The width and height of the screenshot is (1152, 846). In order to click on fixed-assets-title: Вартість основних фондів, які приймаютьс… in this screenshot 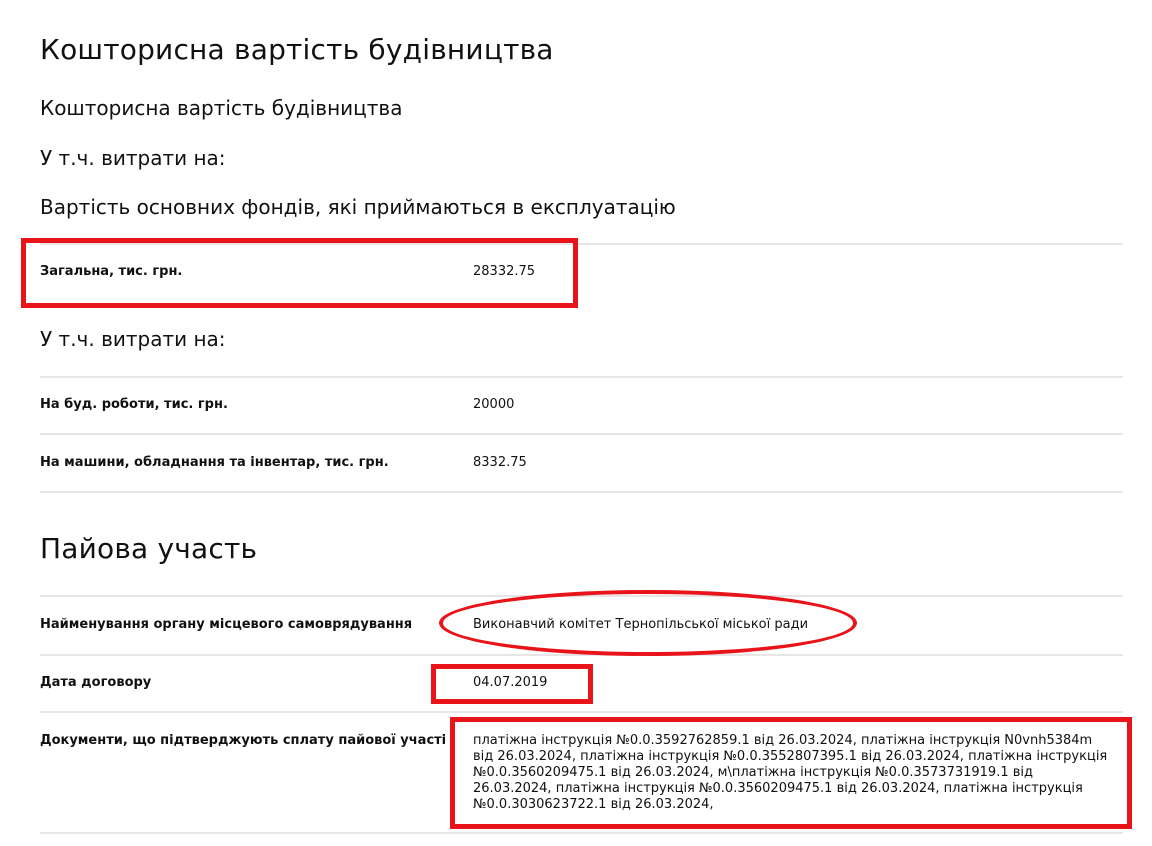, I will do `click(358, 207)`.